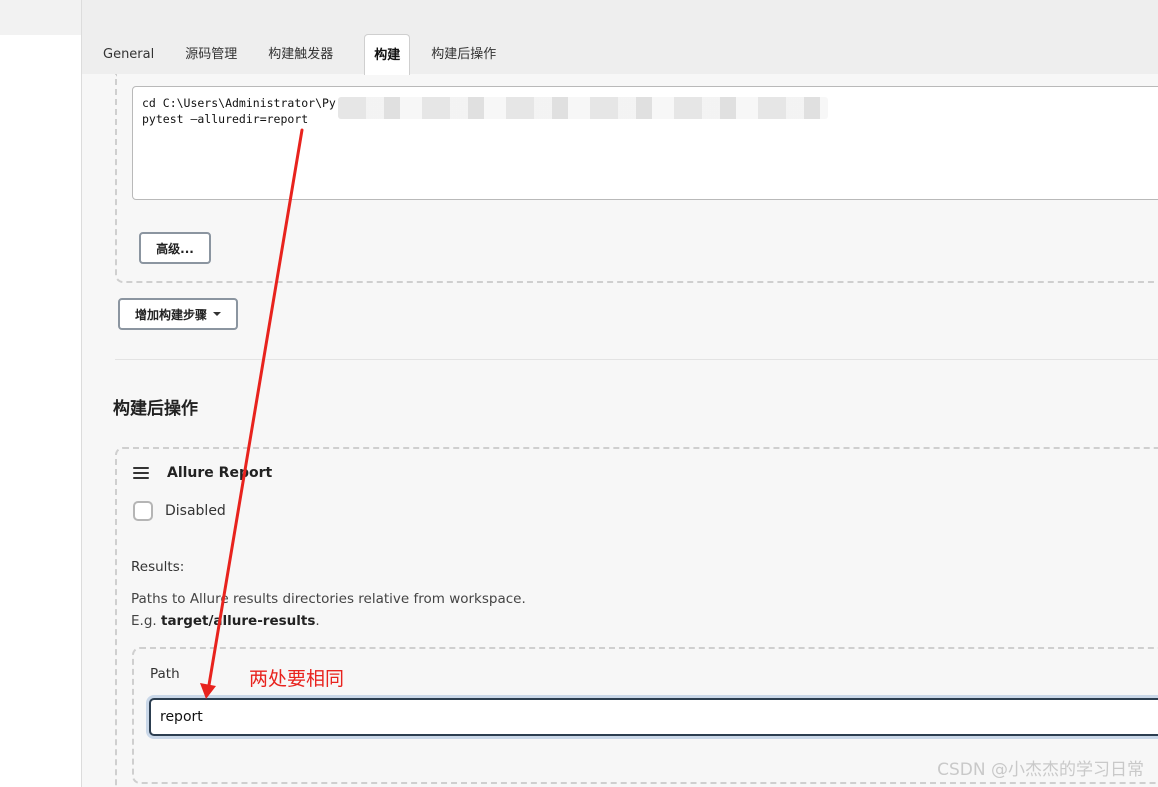 Image resolution: width=1158 pixels, height=787 pixels. What do you see at coordinates (387, 54) in the screenshot?
I see `tab-build: 构建` at bounding box center [387, 54].